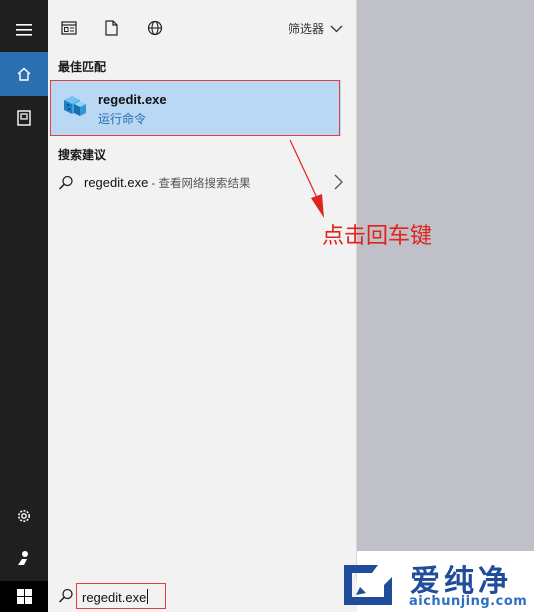 The height and width of the screenshot is (612, 534). I want to click on windows-logo-icon, so click(24, 596).